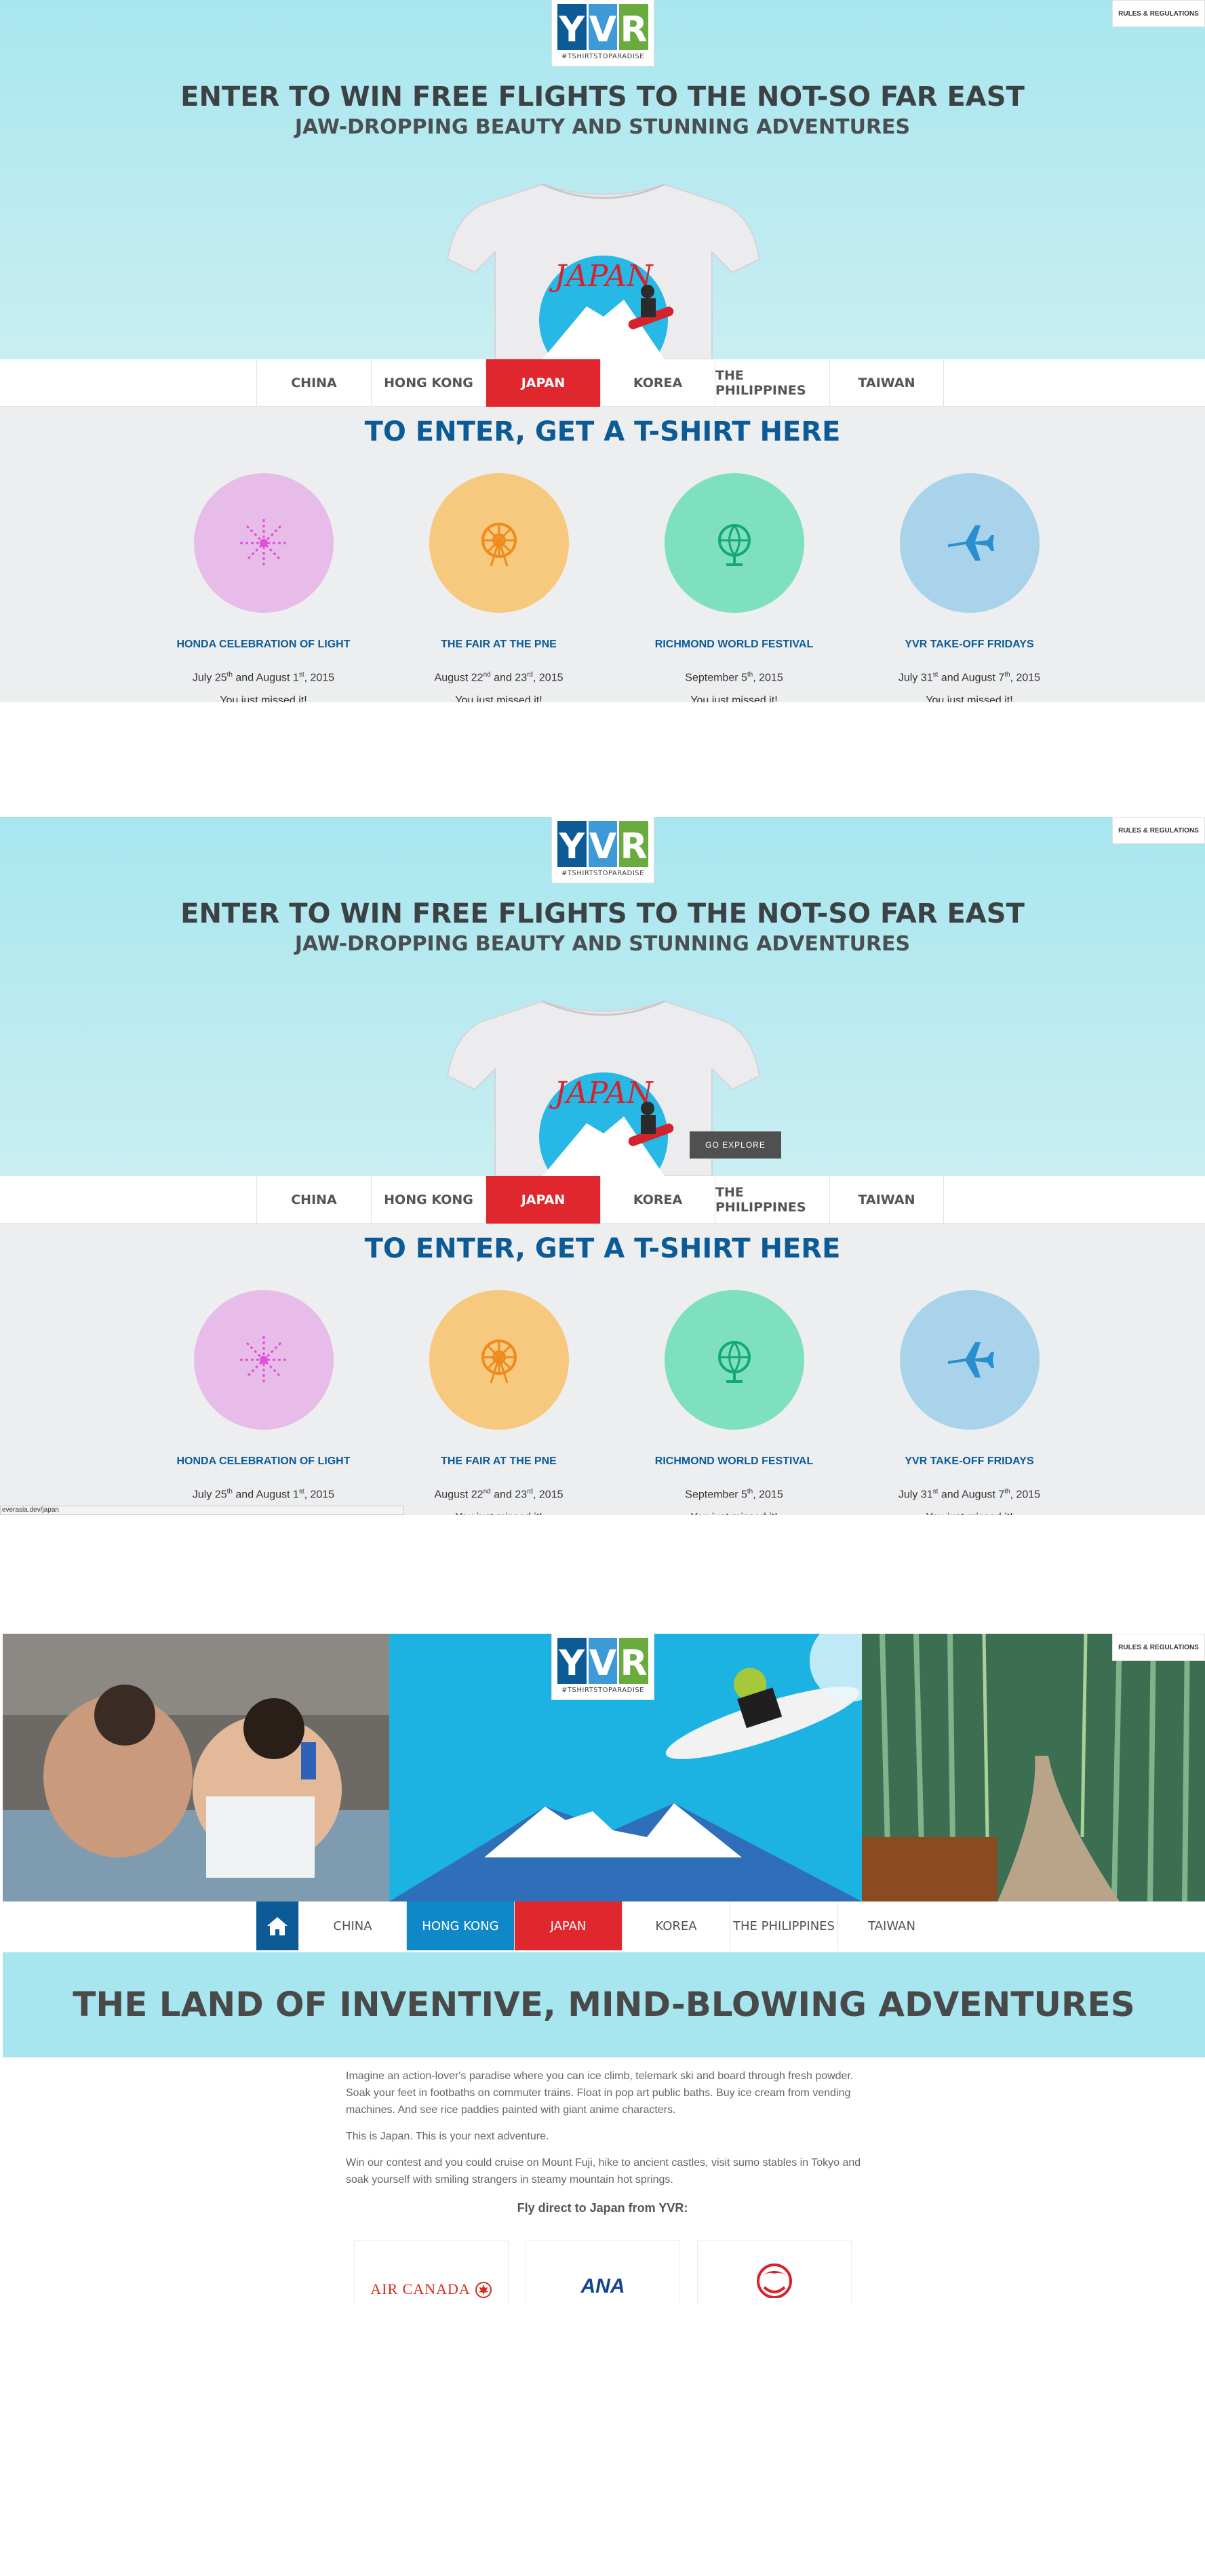 This screenshot has width=1205, height=2576. I want to click on globe-icon, so click(734, 543).